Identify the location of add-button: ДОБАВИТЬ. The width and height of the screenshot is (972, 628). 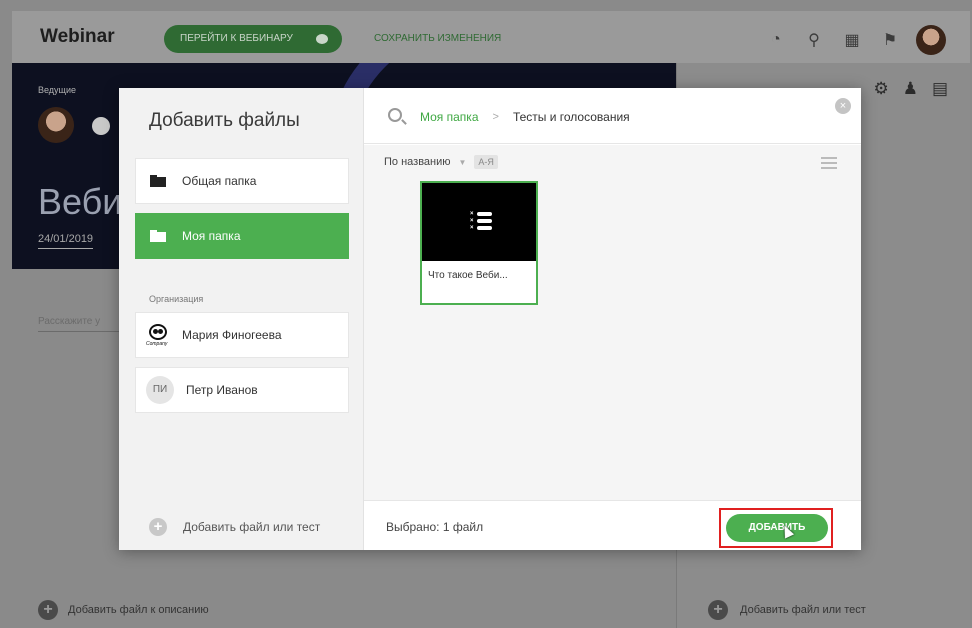
(777, 528).